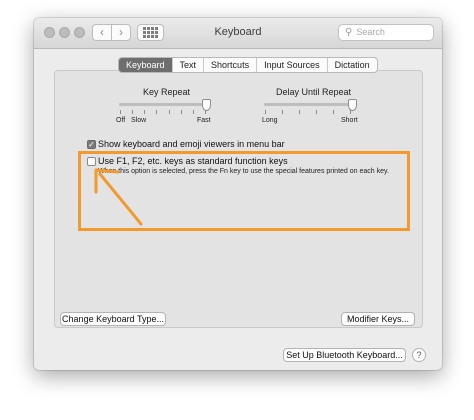 This screenshot has width=474, height=420. Describe the element at coordinates (206, 105) in the screenshot. I see `key-repeat-slider` at that location.